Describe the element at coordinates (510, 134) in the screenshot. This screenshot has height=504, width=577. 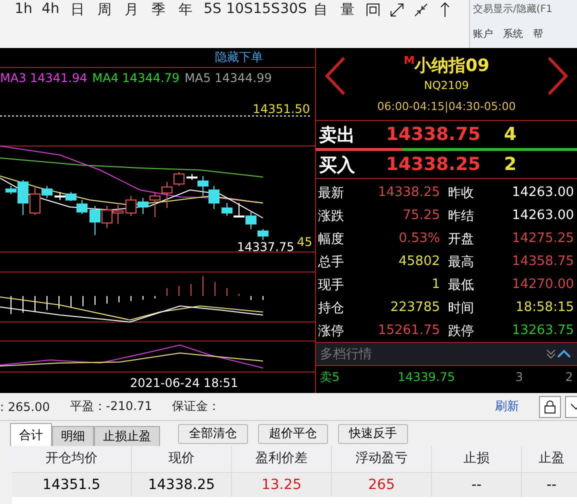
I see `ask-volume: 4` at that location.